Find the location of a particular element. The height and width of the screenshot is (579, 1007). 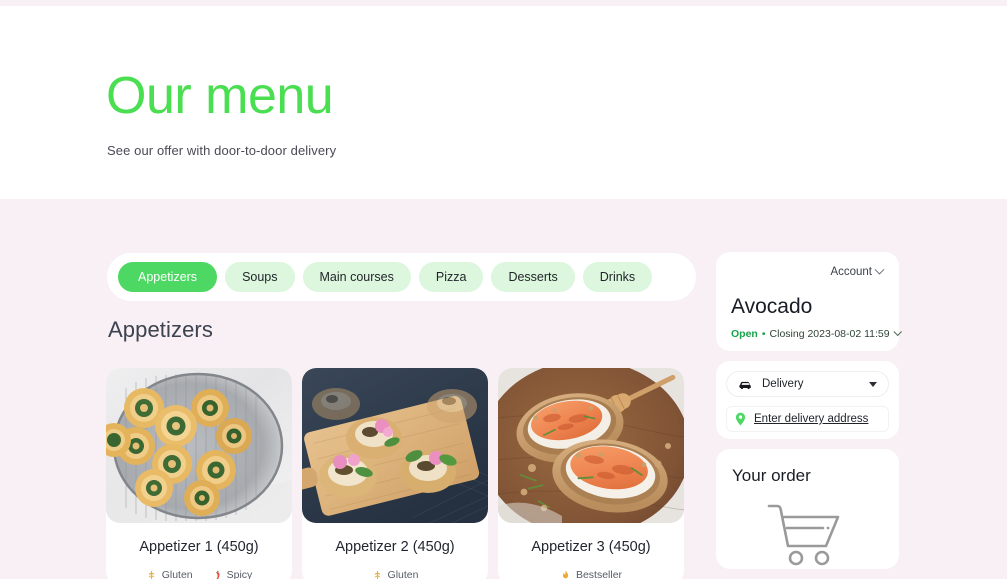

status-badge: Open • Closing 2023-08-02 11:59 is located at coordinates (816, 333).